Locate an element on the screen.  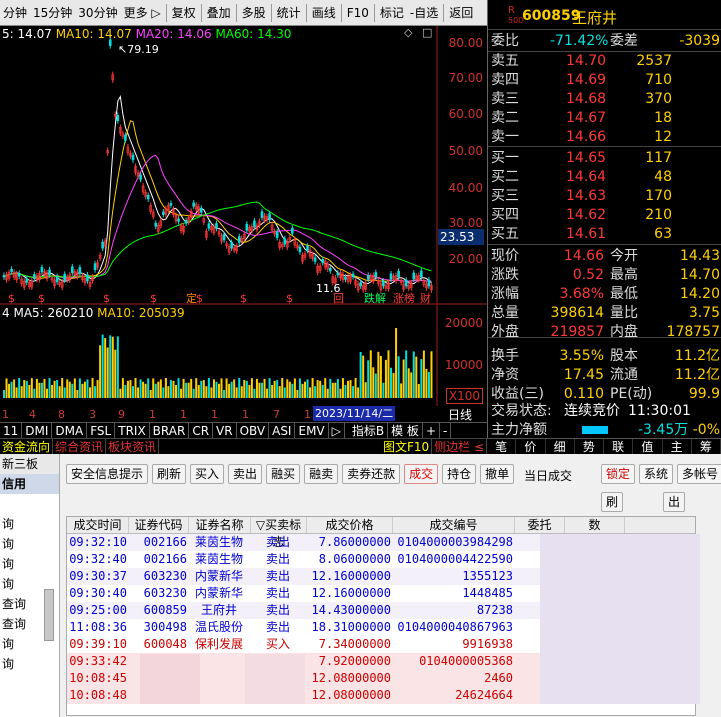
sell-level: 卖二 14.67 18 is located at coordinates (604, 118).